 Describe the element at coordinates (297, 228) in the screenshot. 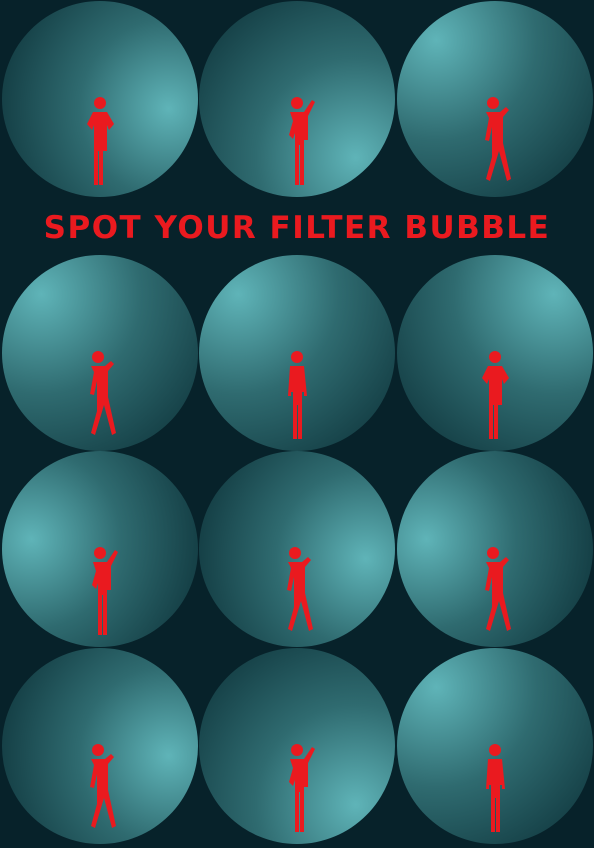

I see `poster-title: SPOT YOUR FILTER BUBBLE` at that location.